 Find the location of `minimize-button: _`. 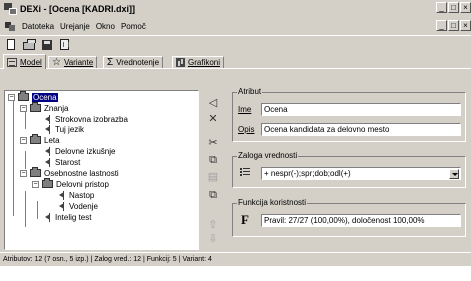

minimize-button: _ is located at coordinates (441, 7).